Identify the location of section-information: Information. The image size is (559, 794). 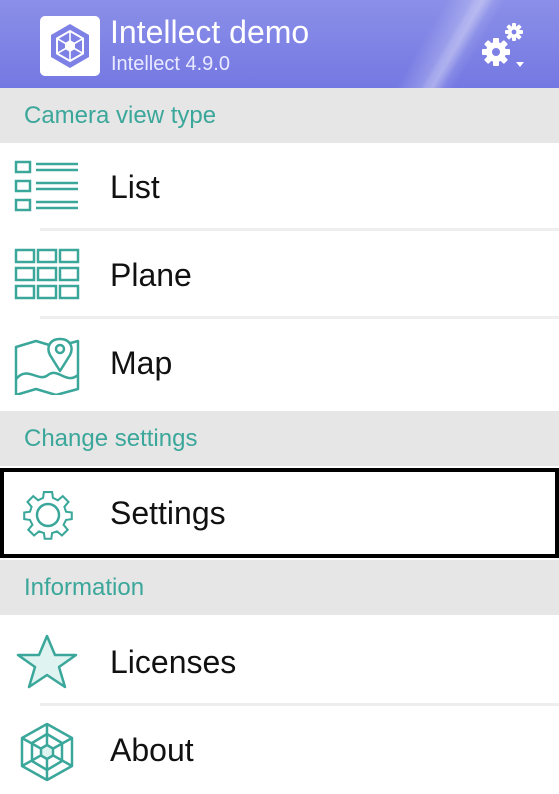
(279, 587).